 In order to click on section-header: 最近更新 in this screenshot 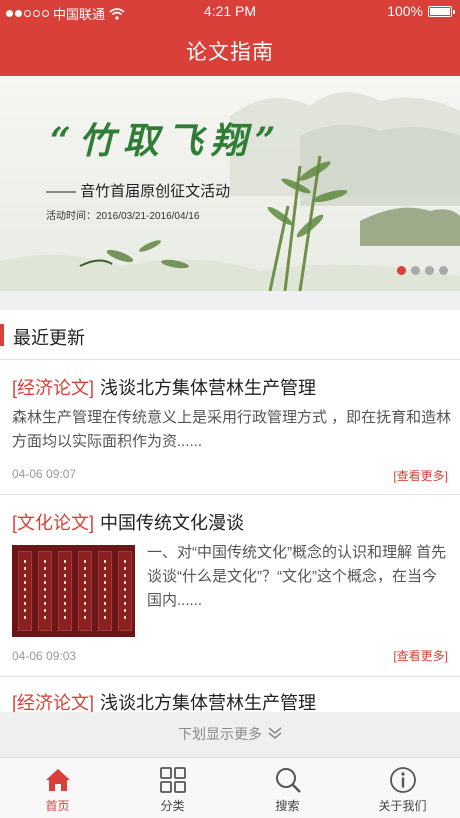, I will do `click(230, 335)`.